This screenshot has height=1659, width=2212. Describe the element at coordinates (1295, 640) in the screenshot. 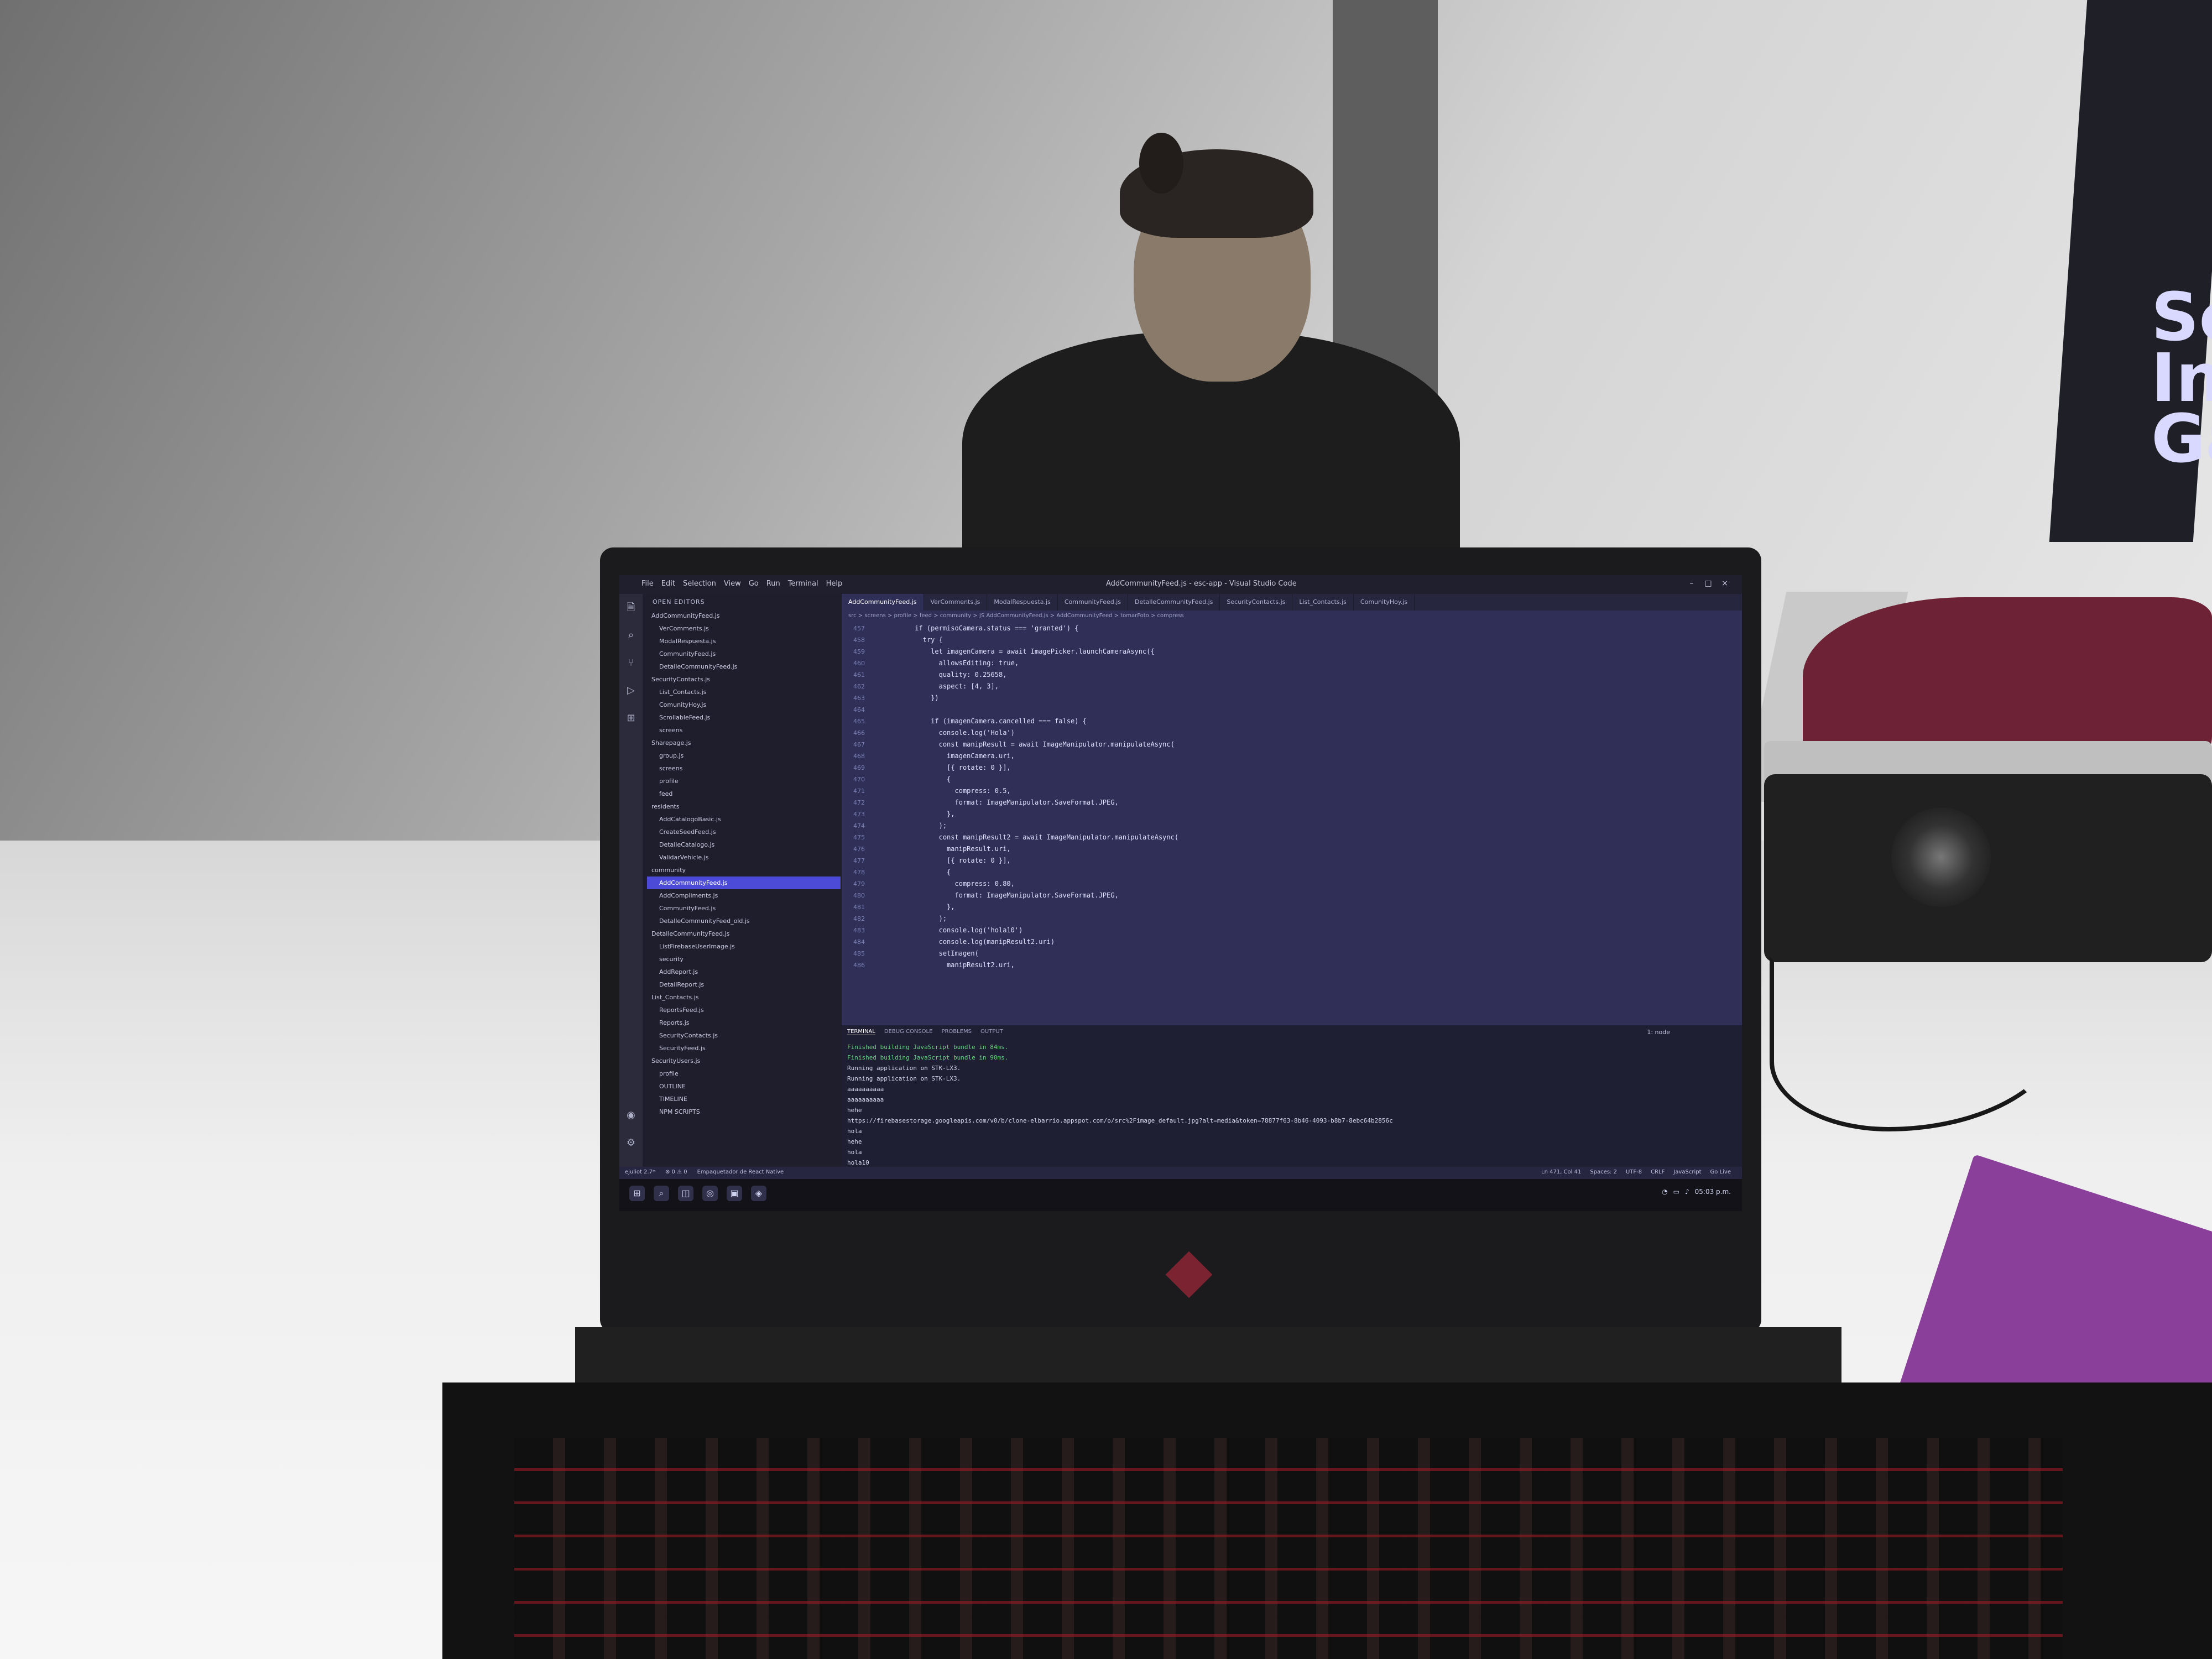

I see `code-line: try {` at that location.